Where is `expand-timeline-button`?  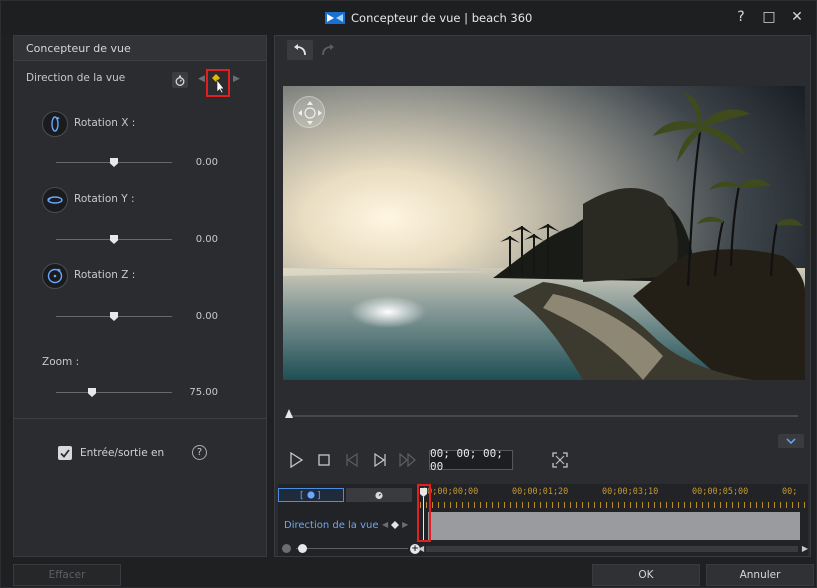 expand-timeline-button is located at coordinates (791, 441).